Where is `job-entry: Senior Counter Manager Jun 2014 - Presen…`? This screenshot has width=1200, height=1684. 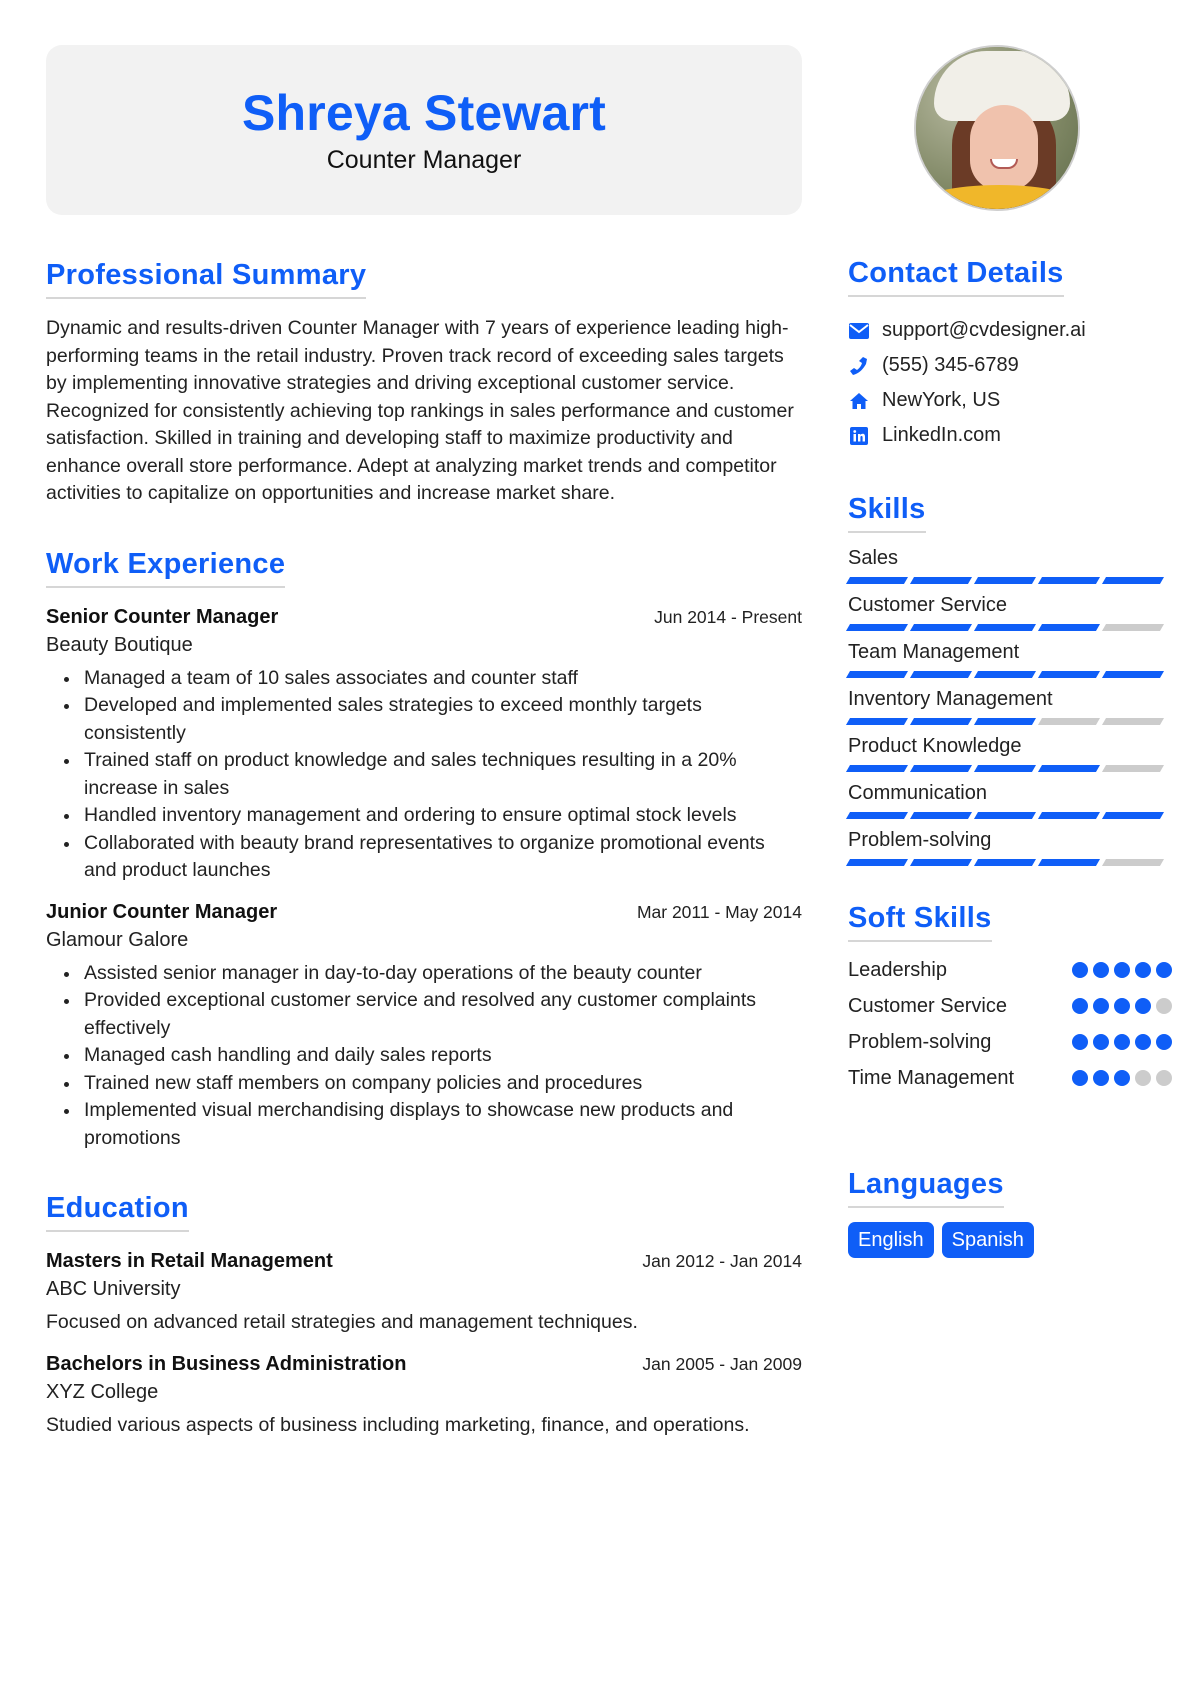 job-entry: Senior Counter Manager Jun 2014 - Presen… is located at coordinates (424, 744).